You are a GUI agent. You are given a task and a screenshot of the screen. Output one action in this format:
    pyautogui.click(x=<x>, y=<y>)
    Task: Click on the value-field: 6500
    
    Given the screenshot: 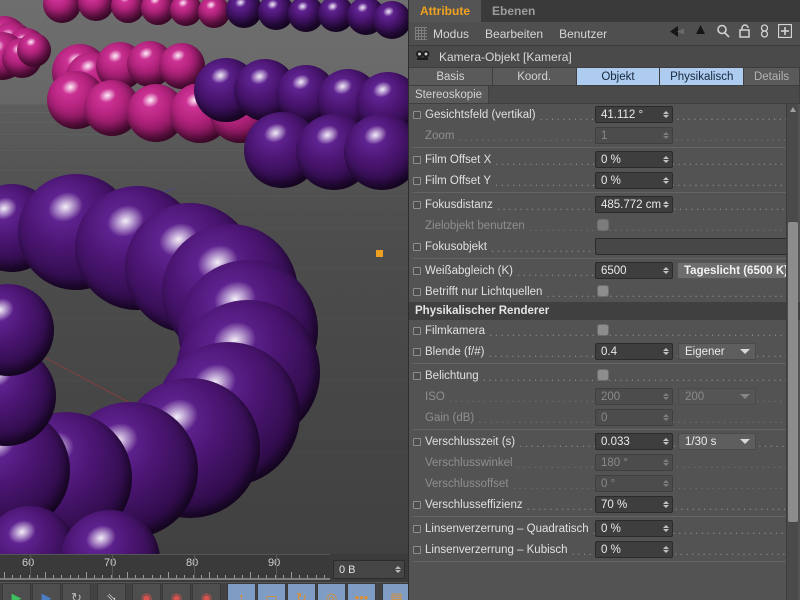 What is the action you would take?
    pyautogui.click(x=634, y=270)
    